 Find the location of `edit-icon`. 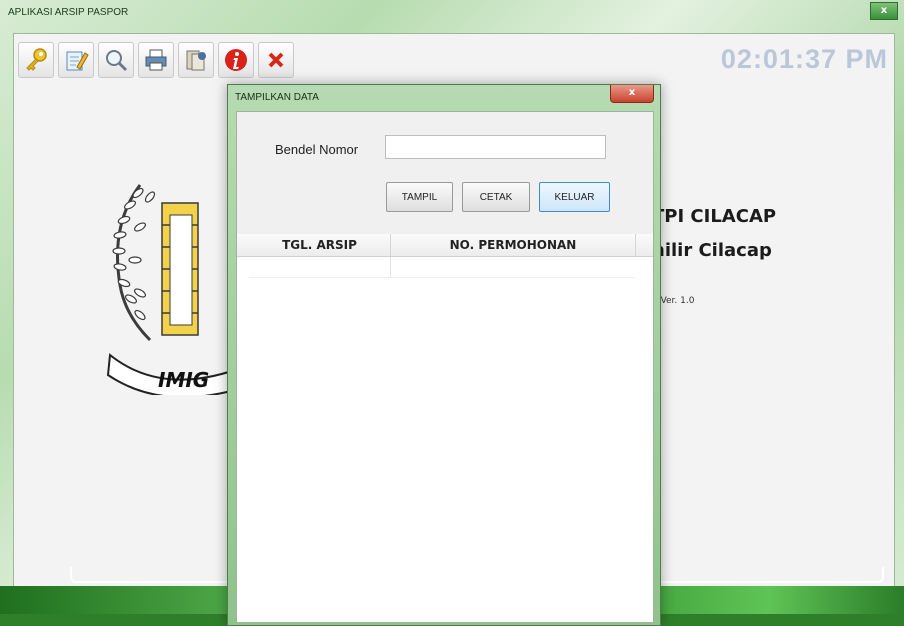

edit-icon is located at coordinates (77, 61).